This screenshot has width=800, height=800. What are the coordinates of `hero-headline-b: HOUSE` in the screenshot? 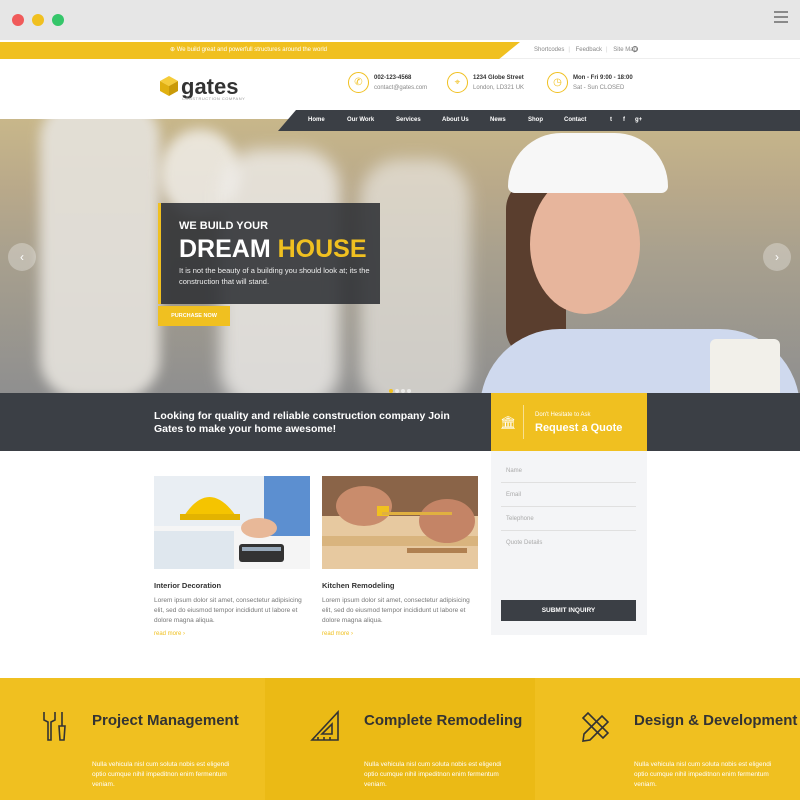 It's located at (322, 249).